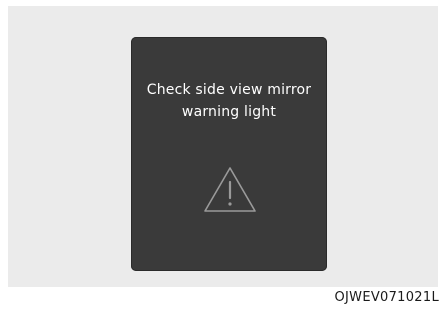 The image size is (444, 309). I want to click on warning-triangle-icon, so click(230, 189).